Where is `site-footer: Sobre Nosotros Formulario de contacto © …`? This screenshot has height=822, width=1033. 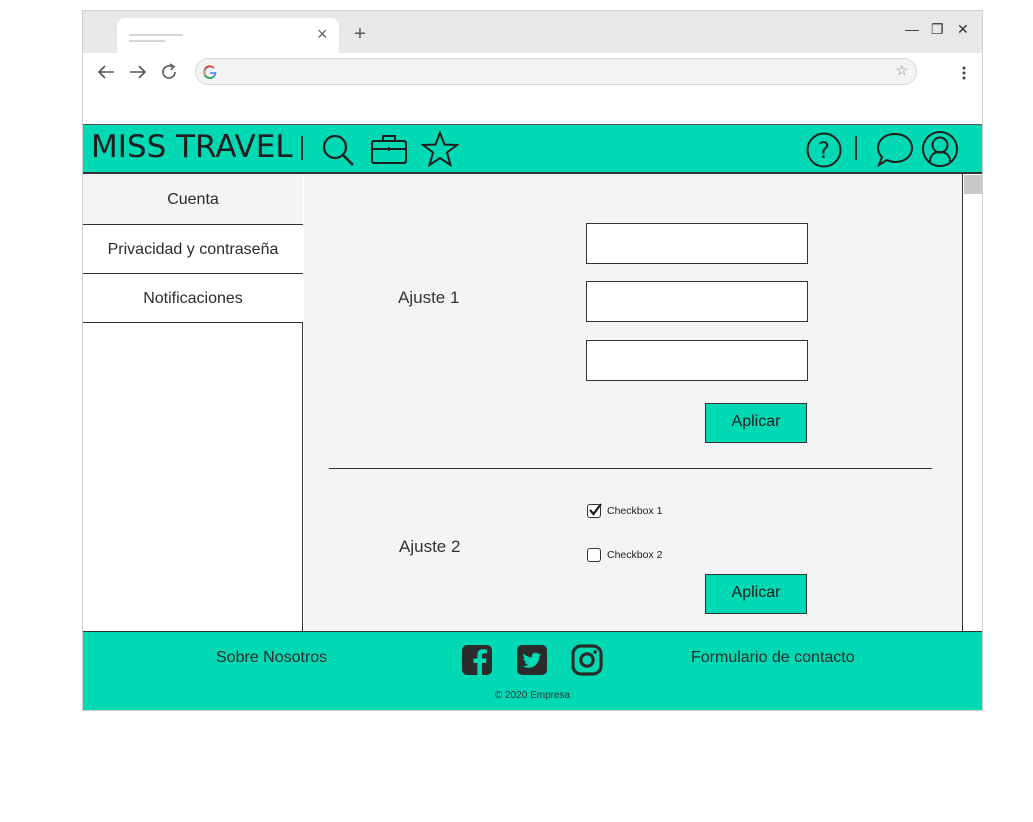
site-footer: Sobre Nosotros Formulario de contacto © … is located at coordinates (532, 670).